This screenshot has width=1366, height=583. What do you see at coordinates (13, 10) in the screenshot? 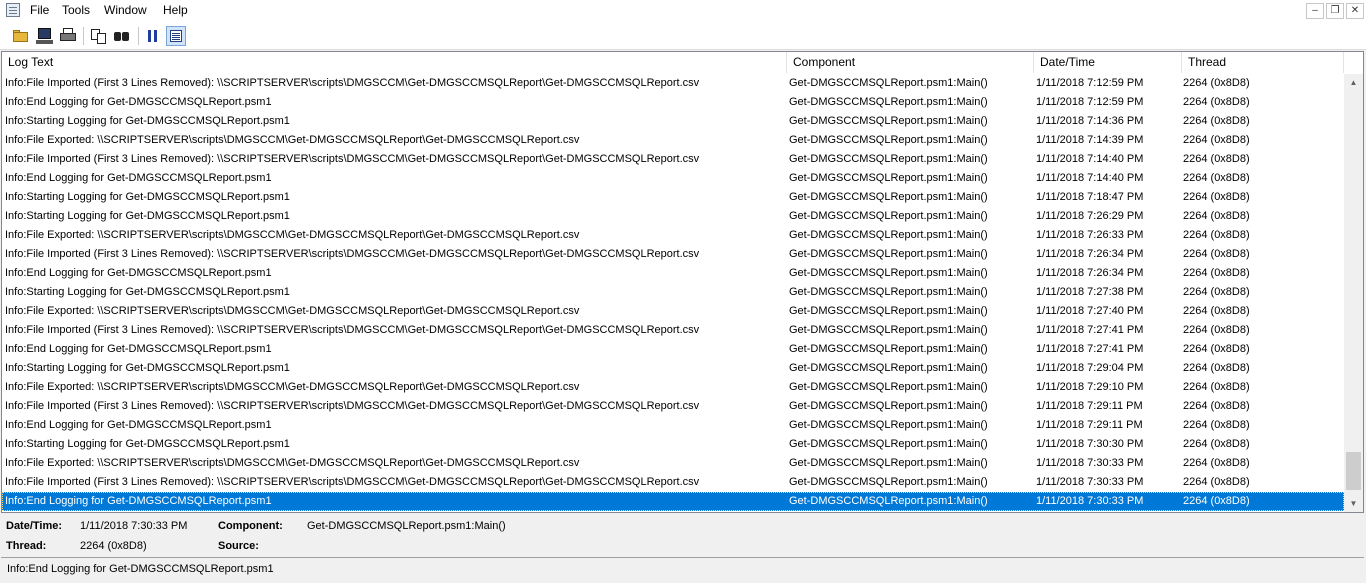
I see `app-log-icon` at bounding box center [13, 10].